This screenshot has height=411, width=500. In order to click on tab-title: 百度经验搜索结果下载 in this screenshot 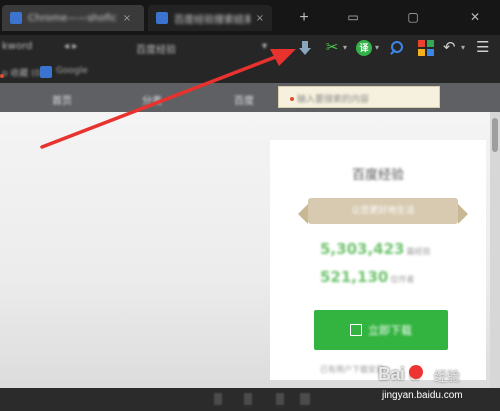, I will do `click(212, 20)`.